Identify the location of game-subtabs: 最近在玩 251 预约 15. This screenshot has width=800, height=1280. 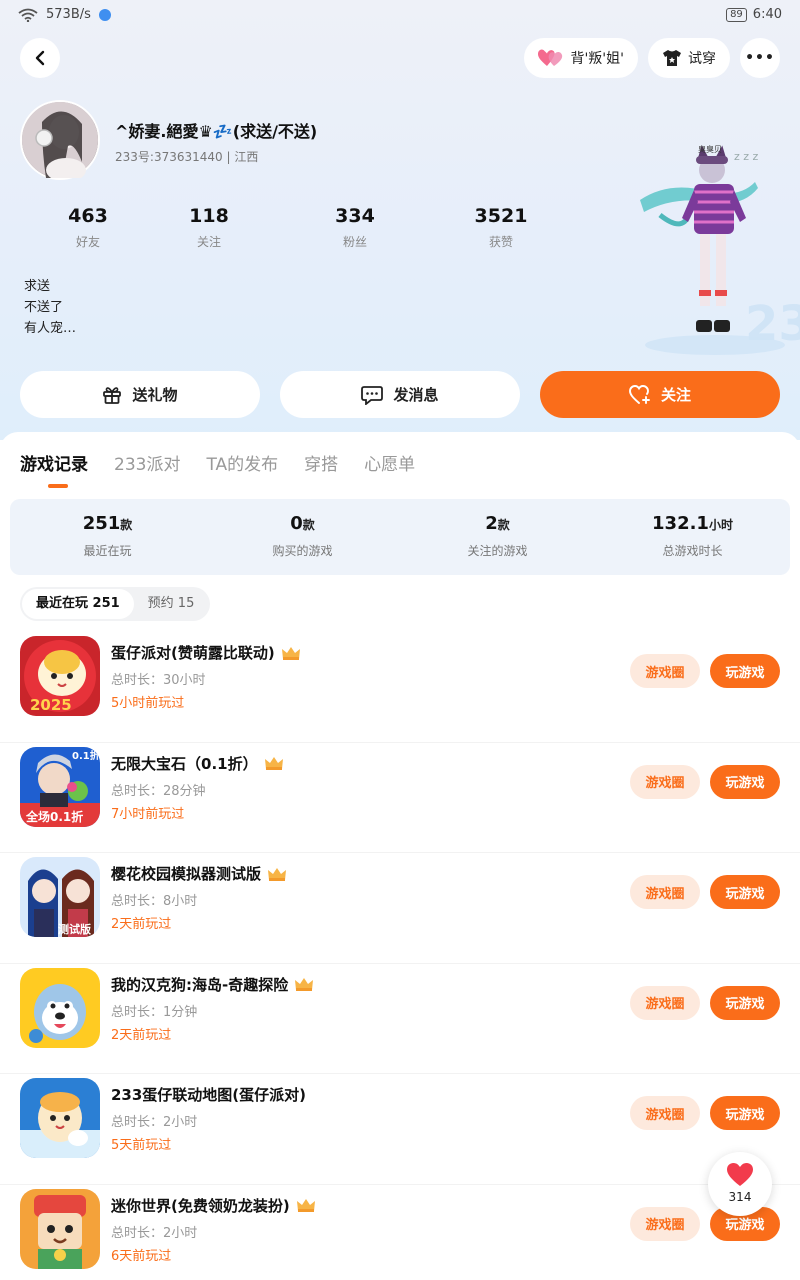
(115, 604).